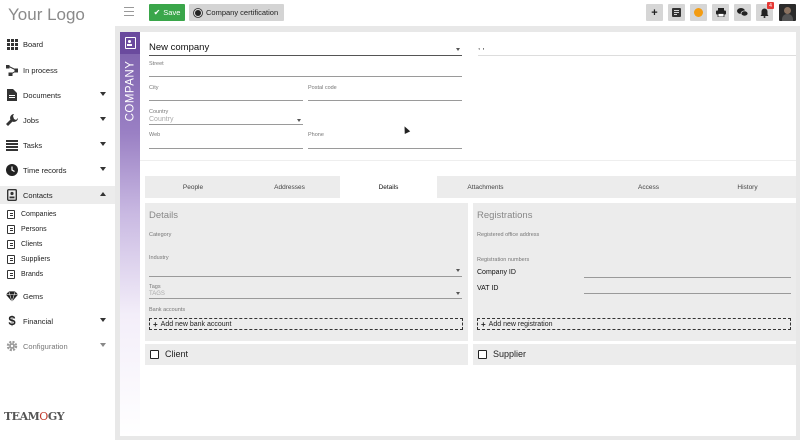  I want to click on company-type-select-value: New company, so click(179, 47).